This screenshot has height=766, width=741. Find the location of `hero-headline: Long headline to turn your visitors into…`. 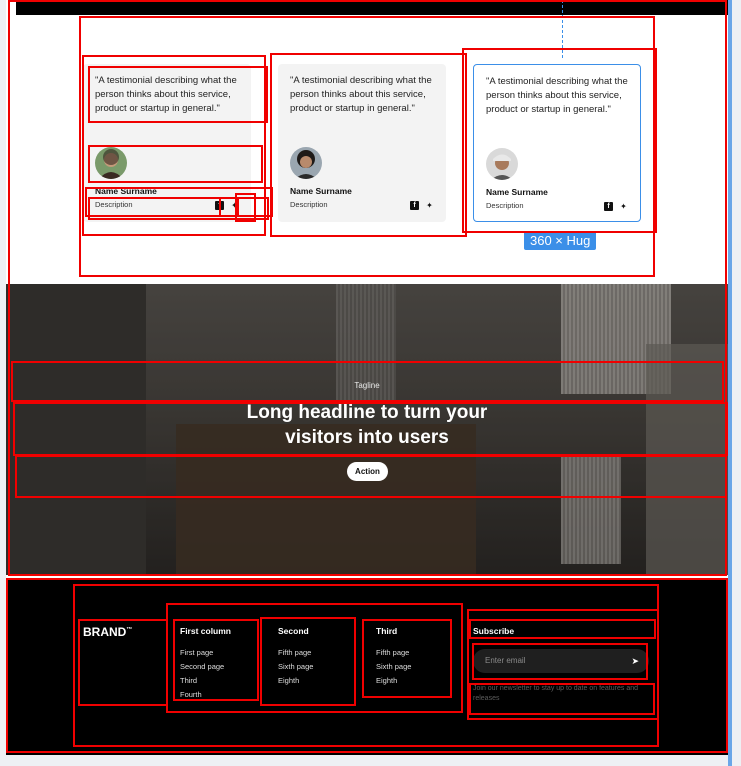

hero-headline: Long headline to turn your visitors into… is located at coordinates (367, 425).